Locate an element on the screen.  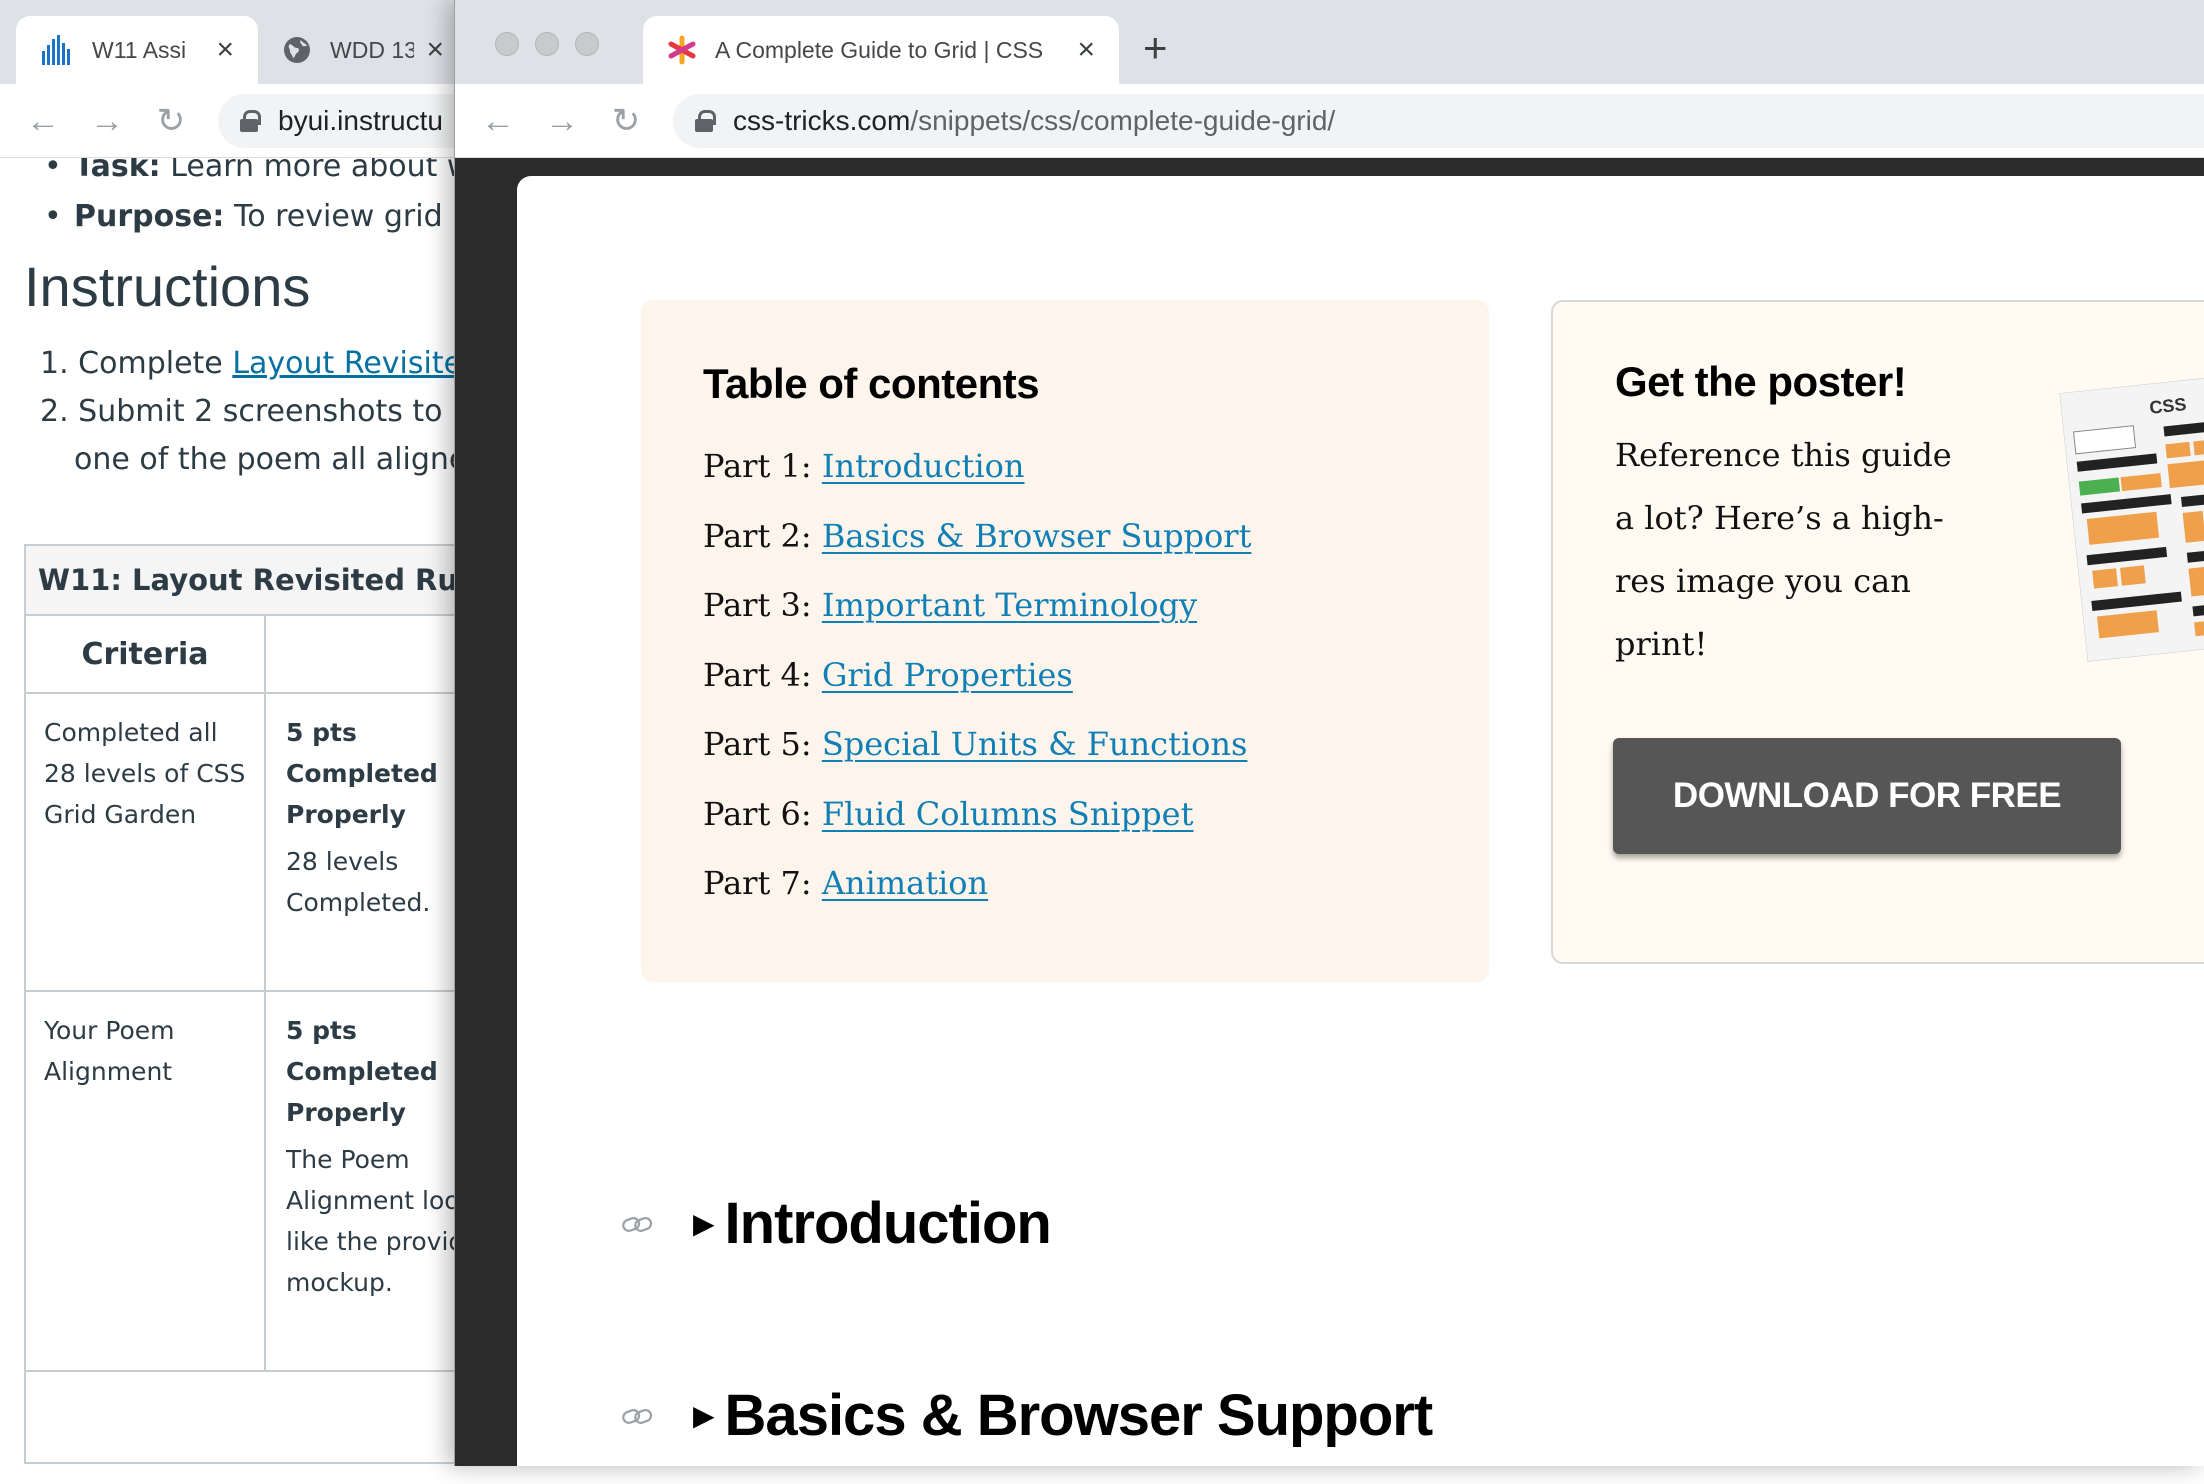
toc-title: Table of contents is located at coordinates (871, 383).